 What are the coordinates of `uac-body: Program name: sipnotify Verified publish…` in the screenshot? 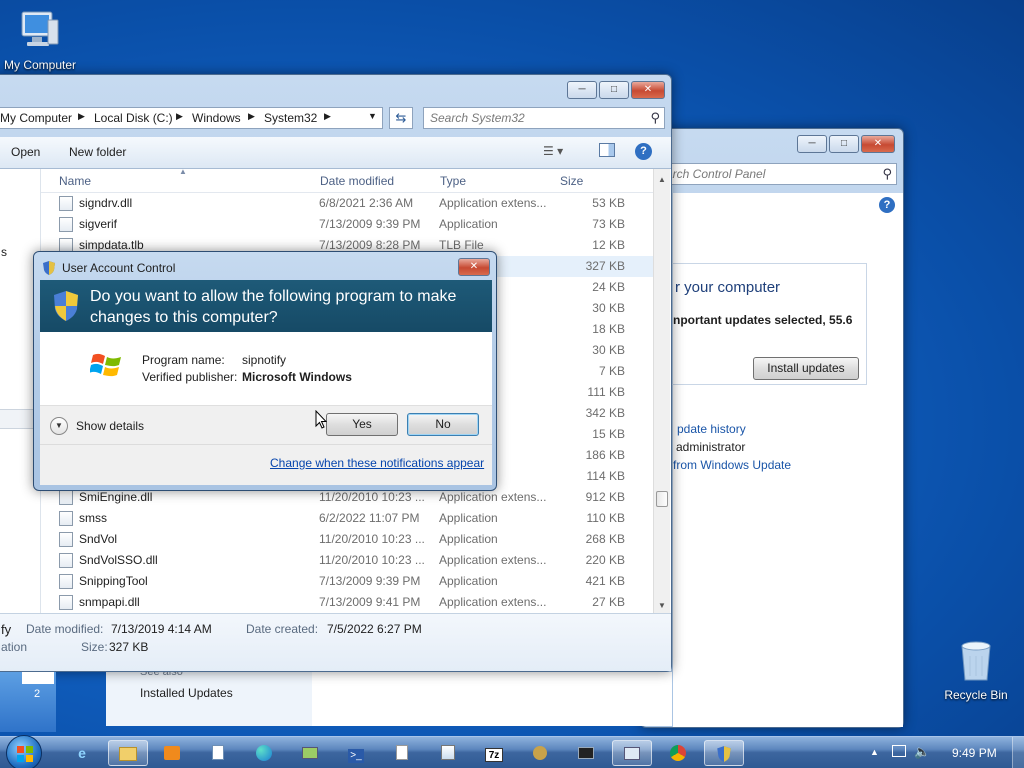 It's located at (266, 368).